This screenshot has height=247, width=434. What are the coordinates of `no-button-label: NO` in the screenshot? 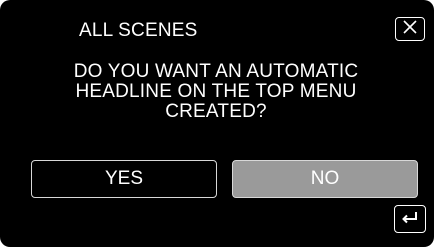 It's located at (325, 178).